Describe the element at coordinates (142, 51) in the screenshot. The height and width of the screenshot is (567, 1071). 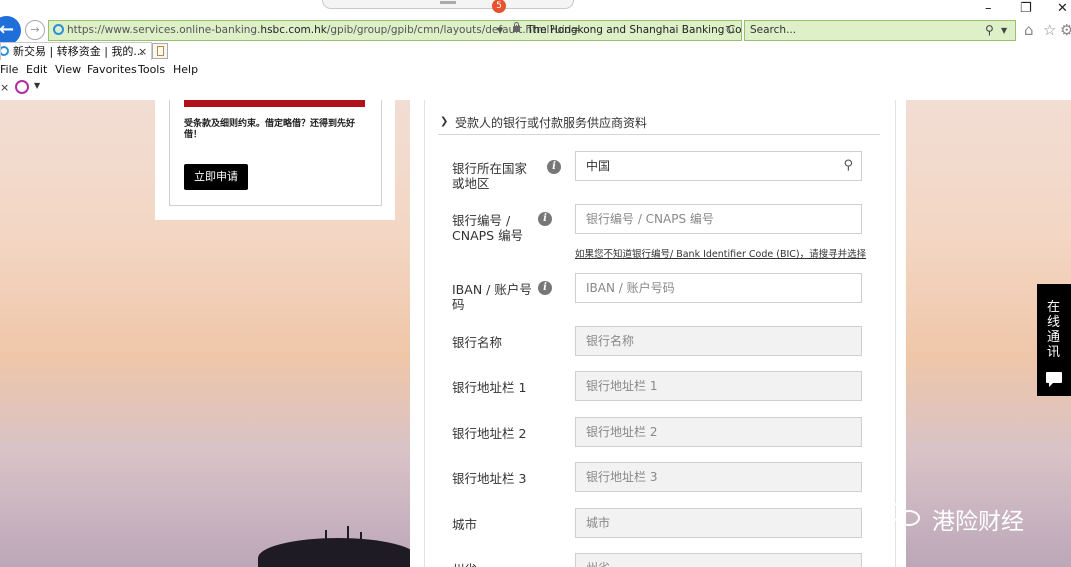
I see `tab-close-icon: ×` at that location.